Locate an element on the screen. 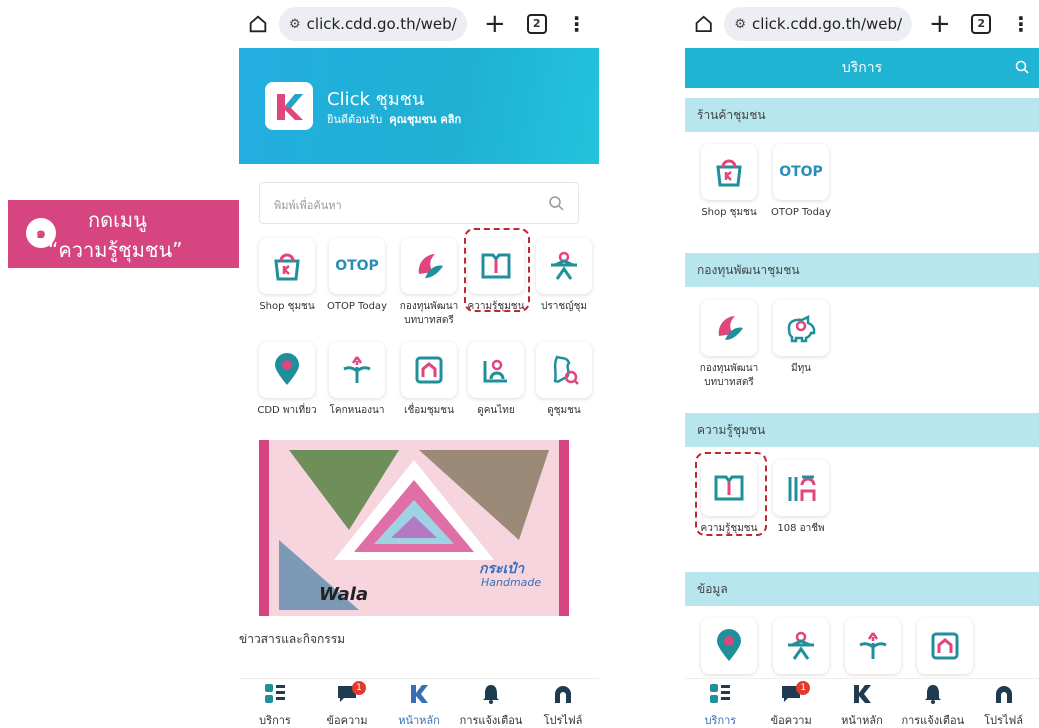  tile-label: เชื่อมชุมชน is located at coordinates (429, 410).